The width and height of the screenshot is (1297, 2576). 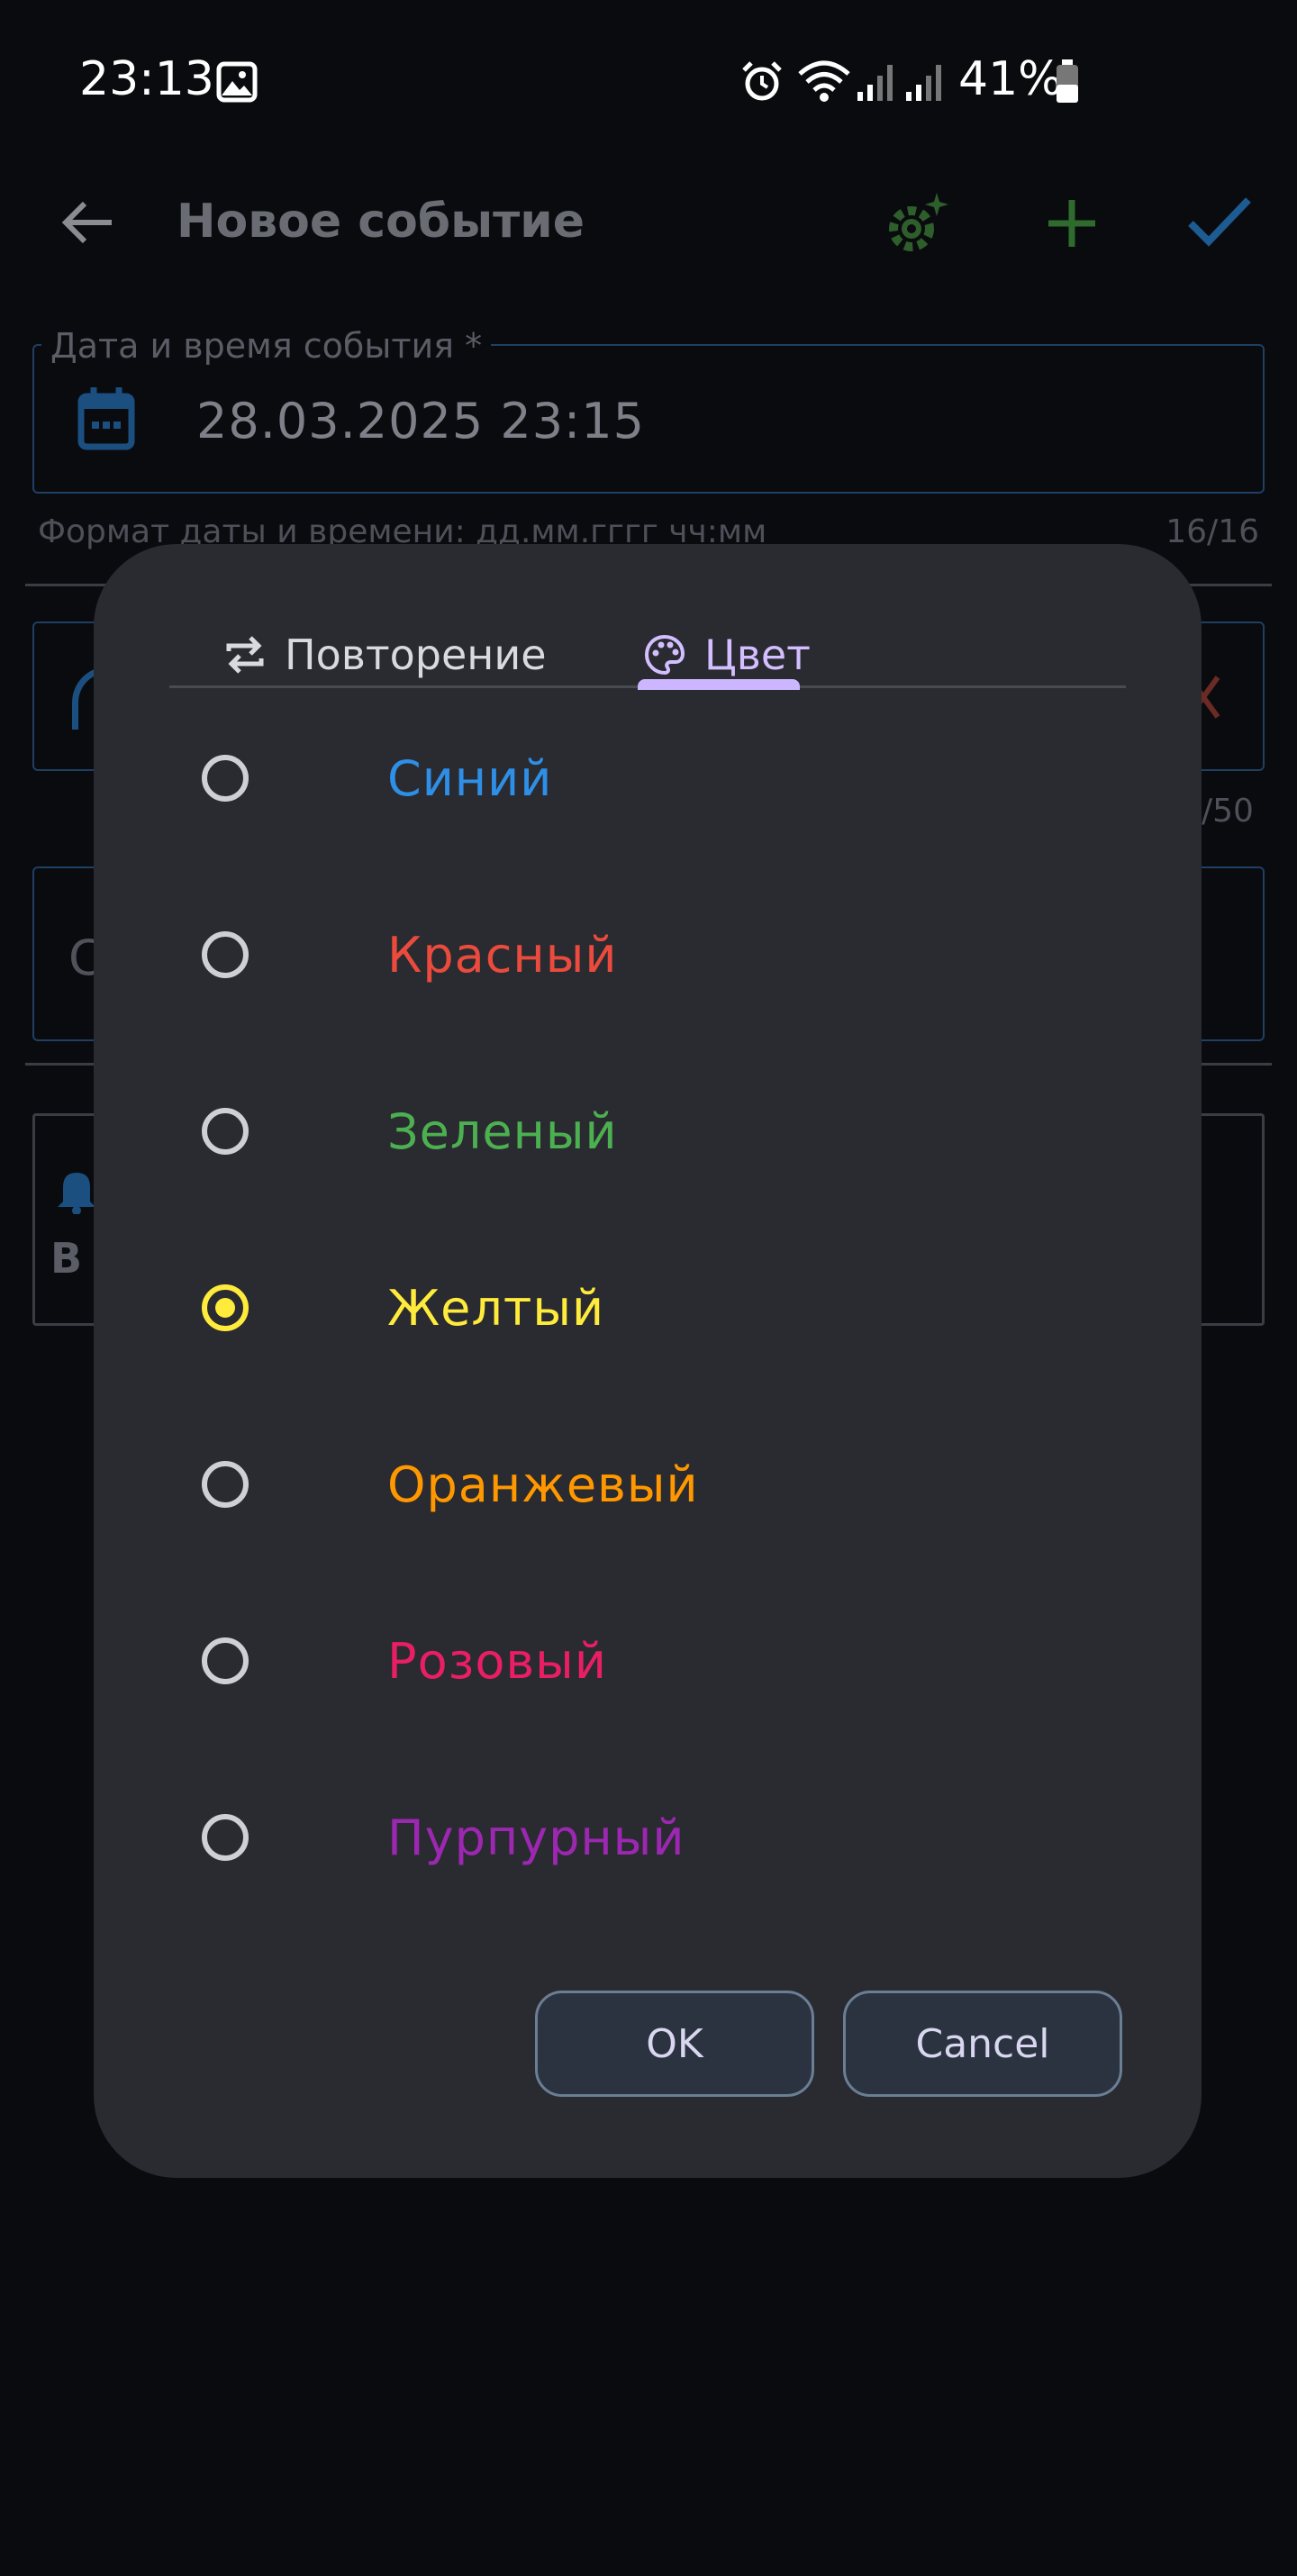 I want to click on color-option-label: Красный, so click(x=502, y=955).